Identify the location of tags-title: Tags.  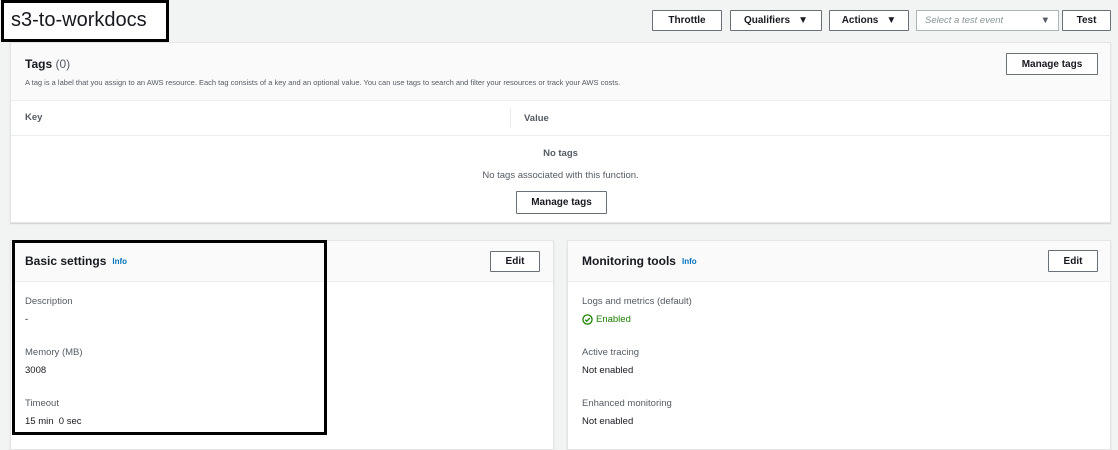
(39, 64).